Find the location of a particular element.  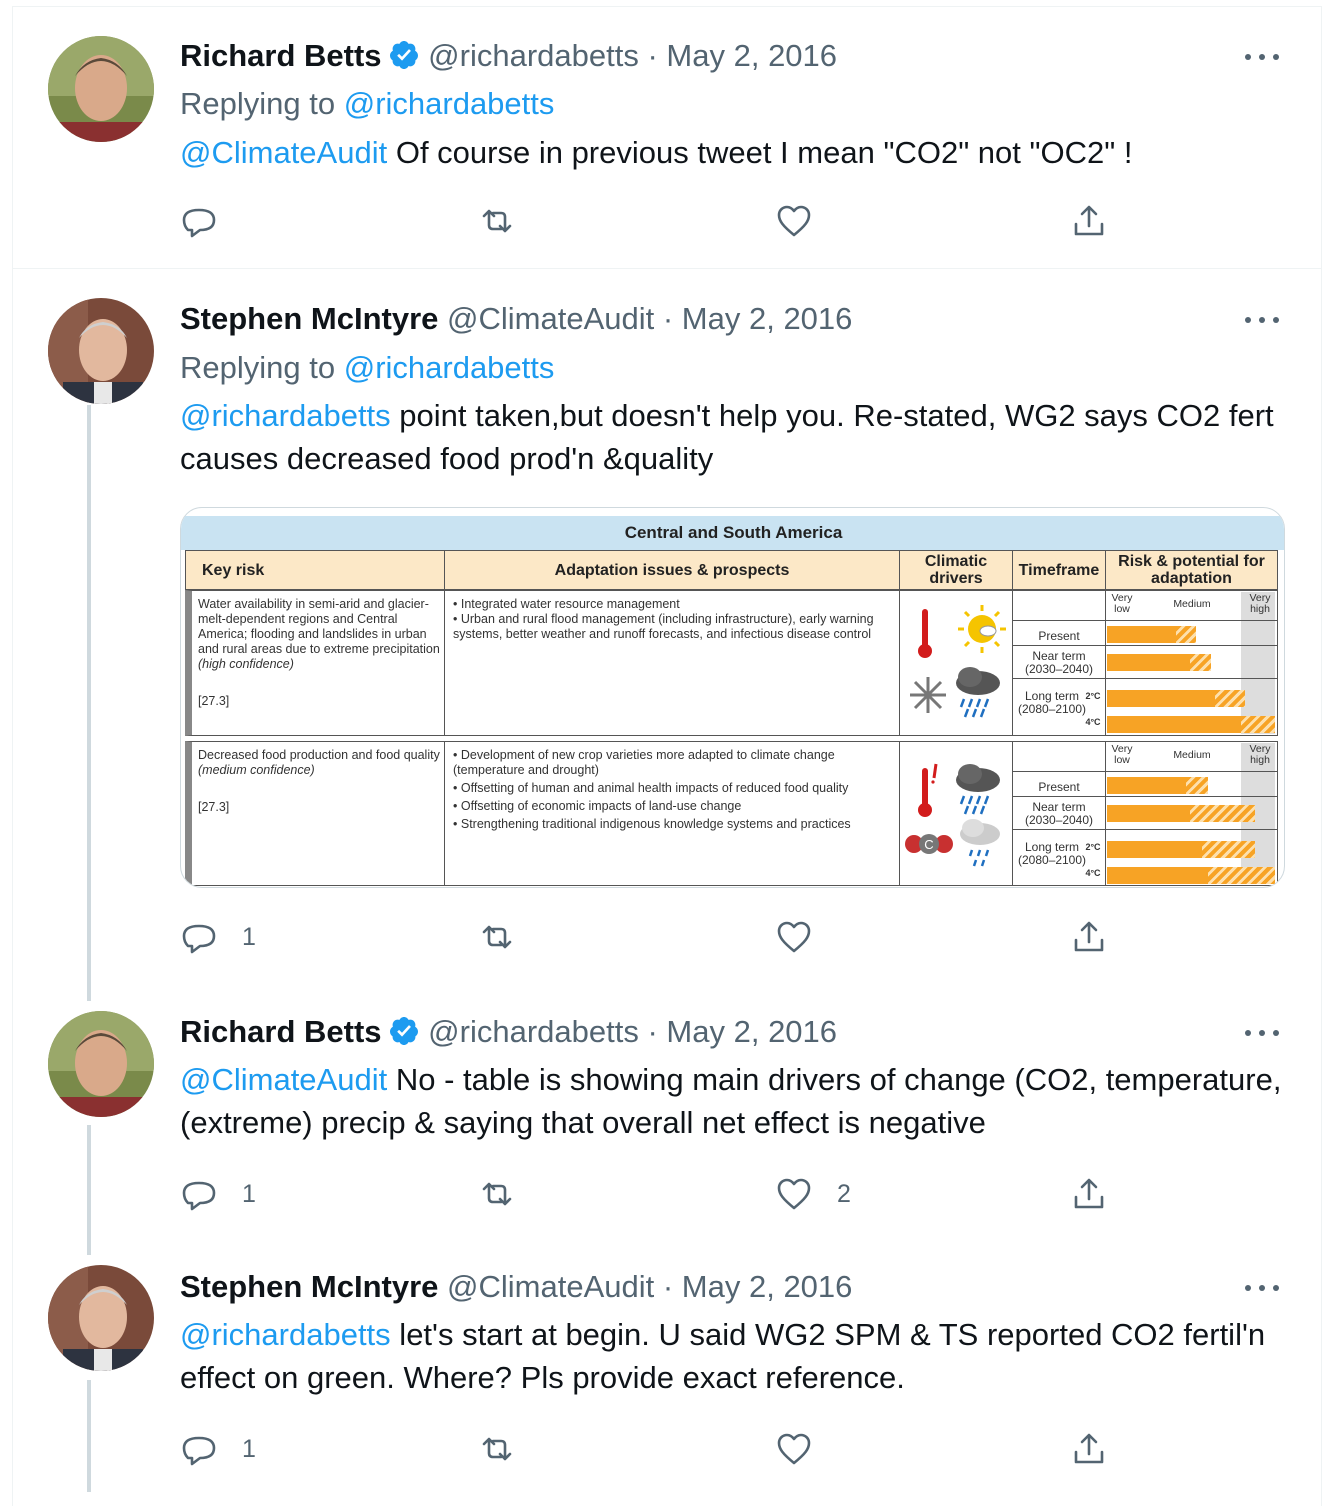

adaptation-item: • Integrated water resource management is located at coordinates (566, 604).